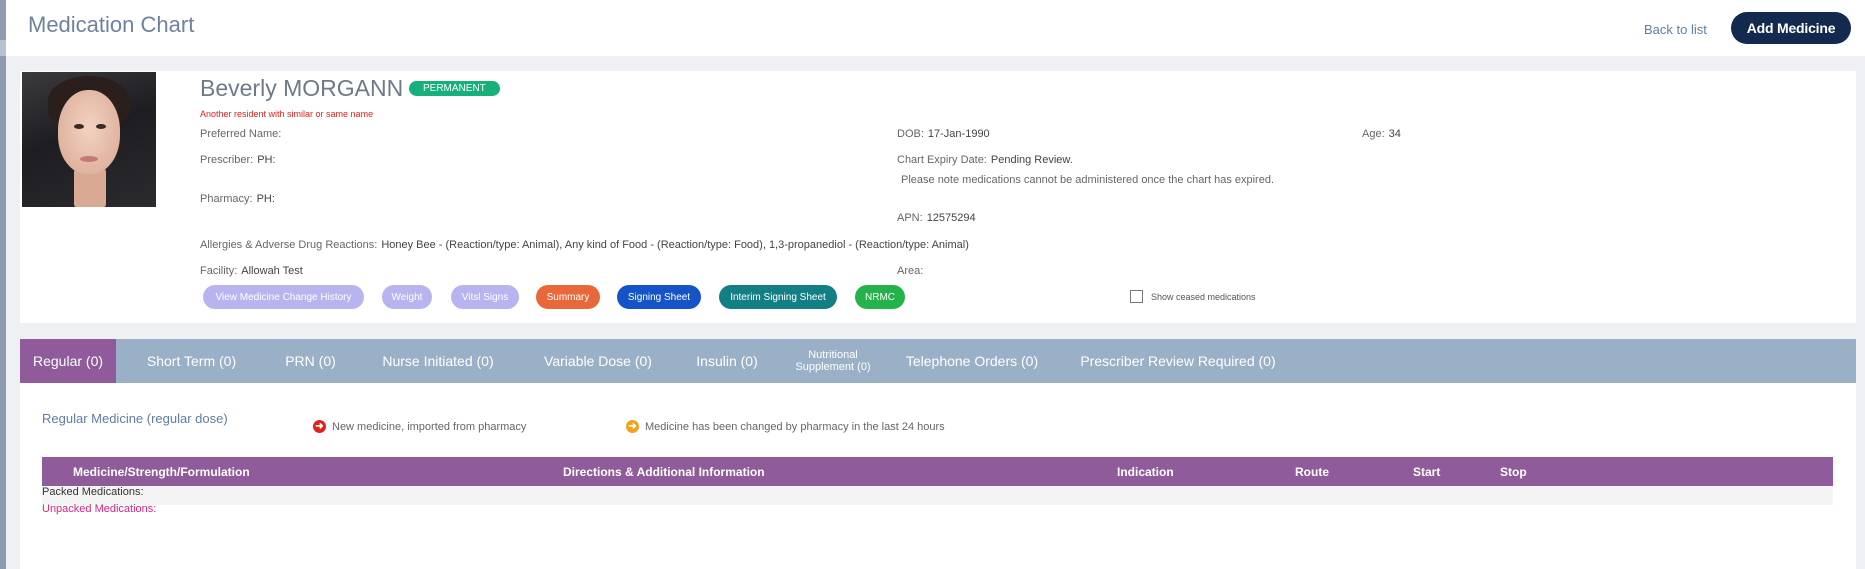 The image size is (1865, 569). I want to click on facility-row: Facility: Allowah Test, so click(251, 271).